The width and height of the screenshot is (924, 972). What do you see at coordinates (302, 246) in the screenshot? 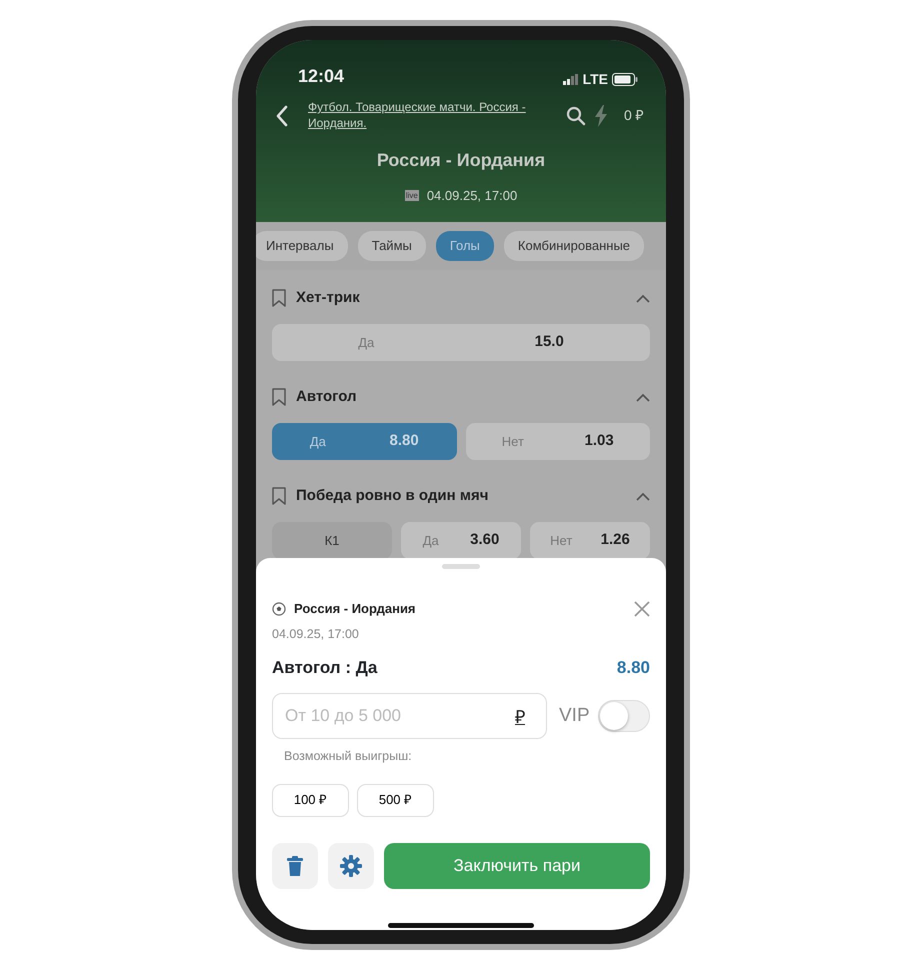
I see `category-tab: Интервалы` at bounding box center [302, 246].